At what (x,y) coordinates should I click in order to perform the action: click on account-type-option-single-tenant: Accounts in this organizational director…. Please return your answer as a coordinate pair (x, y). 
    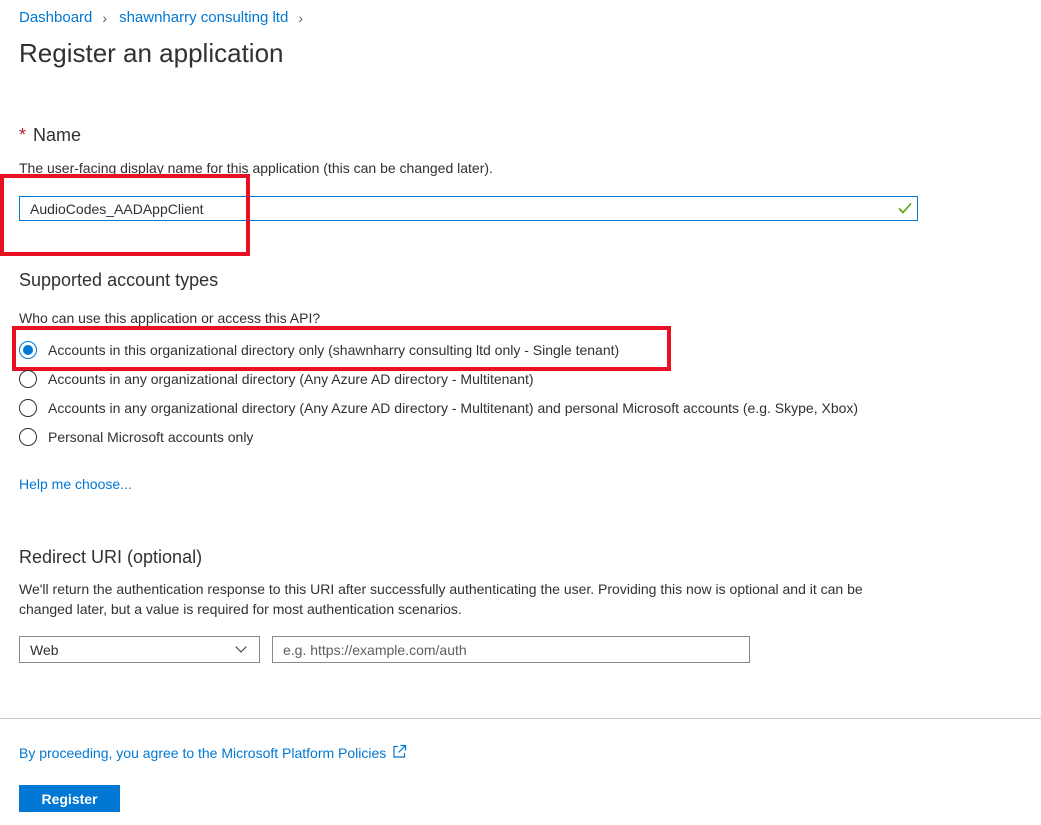
    Looking at the image, I should click on (319, 350).